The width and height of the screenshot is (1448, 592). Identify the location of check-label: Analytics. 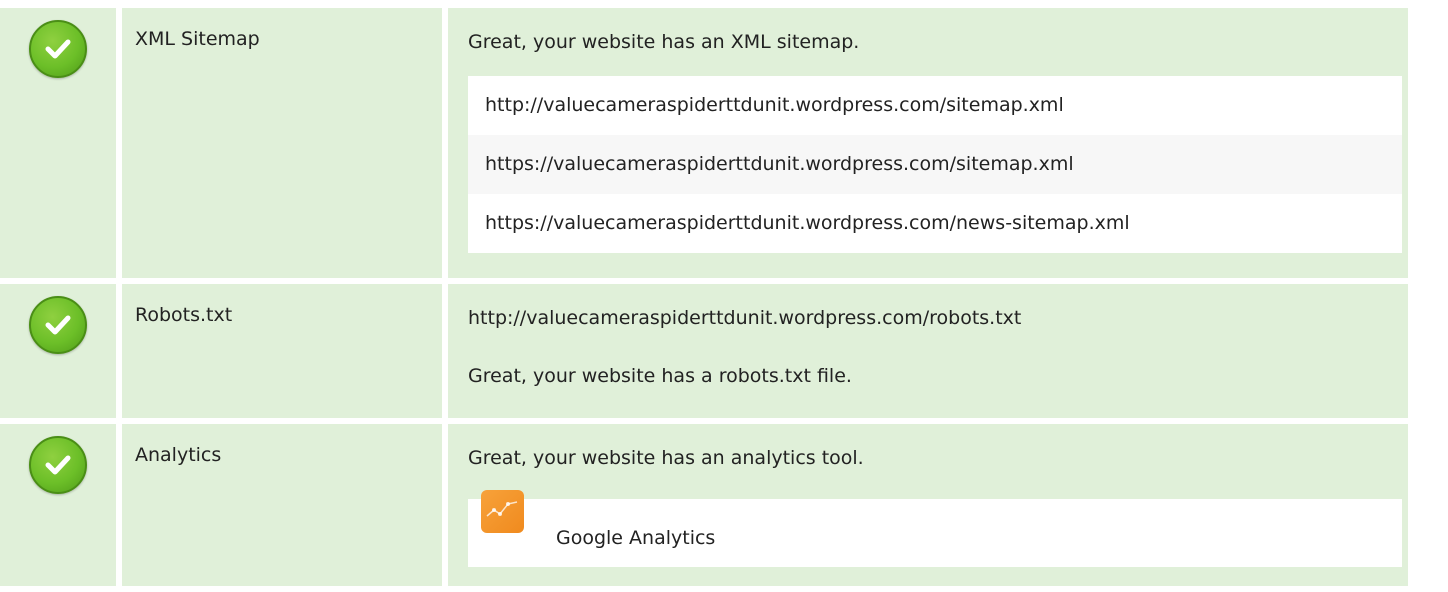
(178, 455).